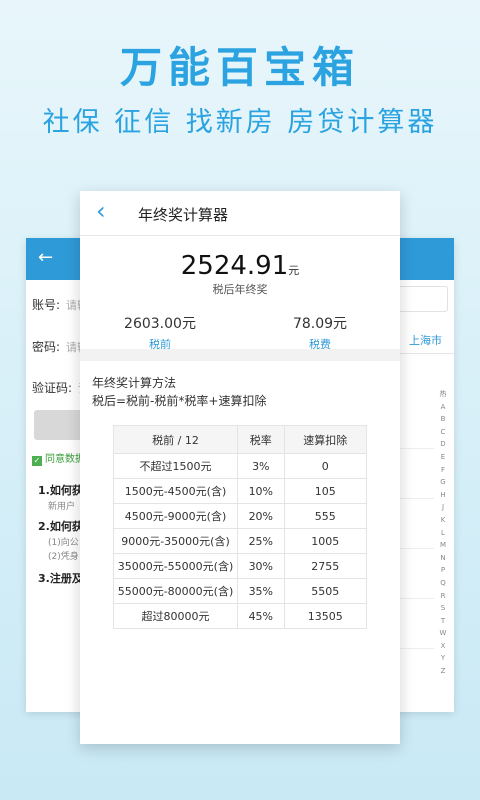 The height and width of the screenshot is (800, 480). Describe the element at coordinates (37, 461) in the screenshot. I see `checkmark-icon: ✓` at that location.